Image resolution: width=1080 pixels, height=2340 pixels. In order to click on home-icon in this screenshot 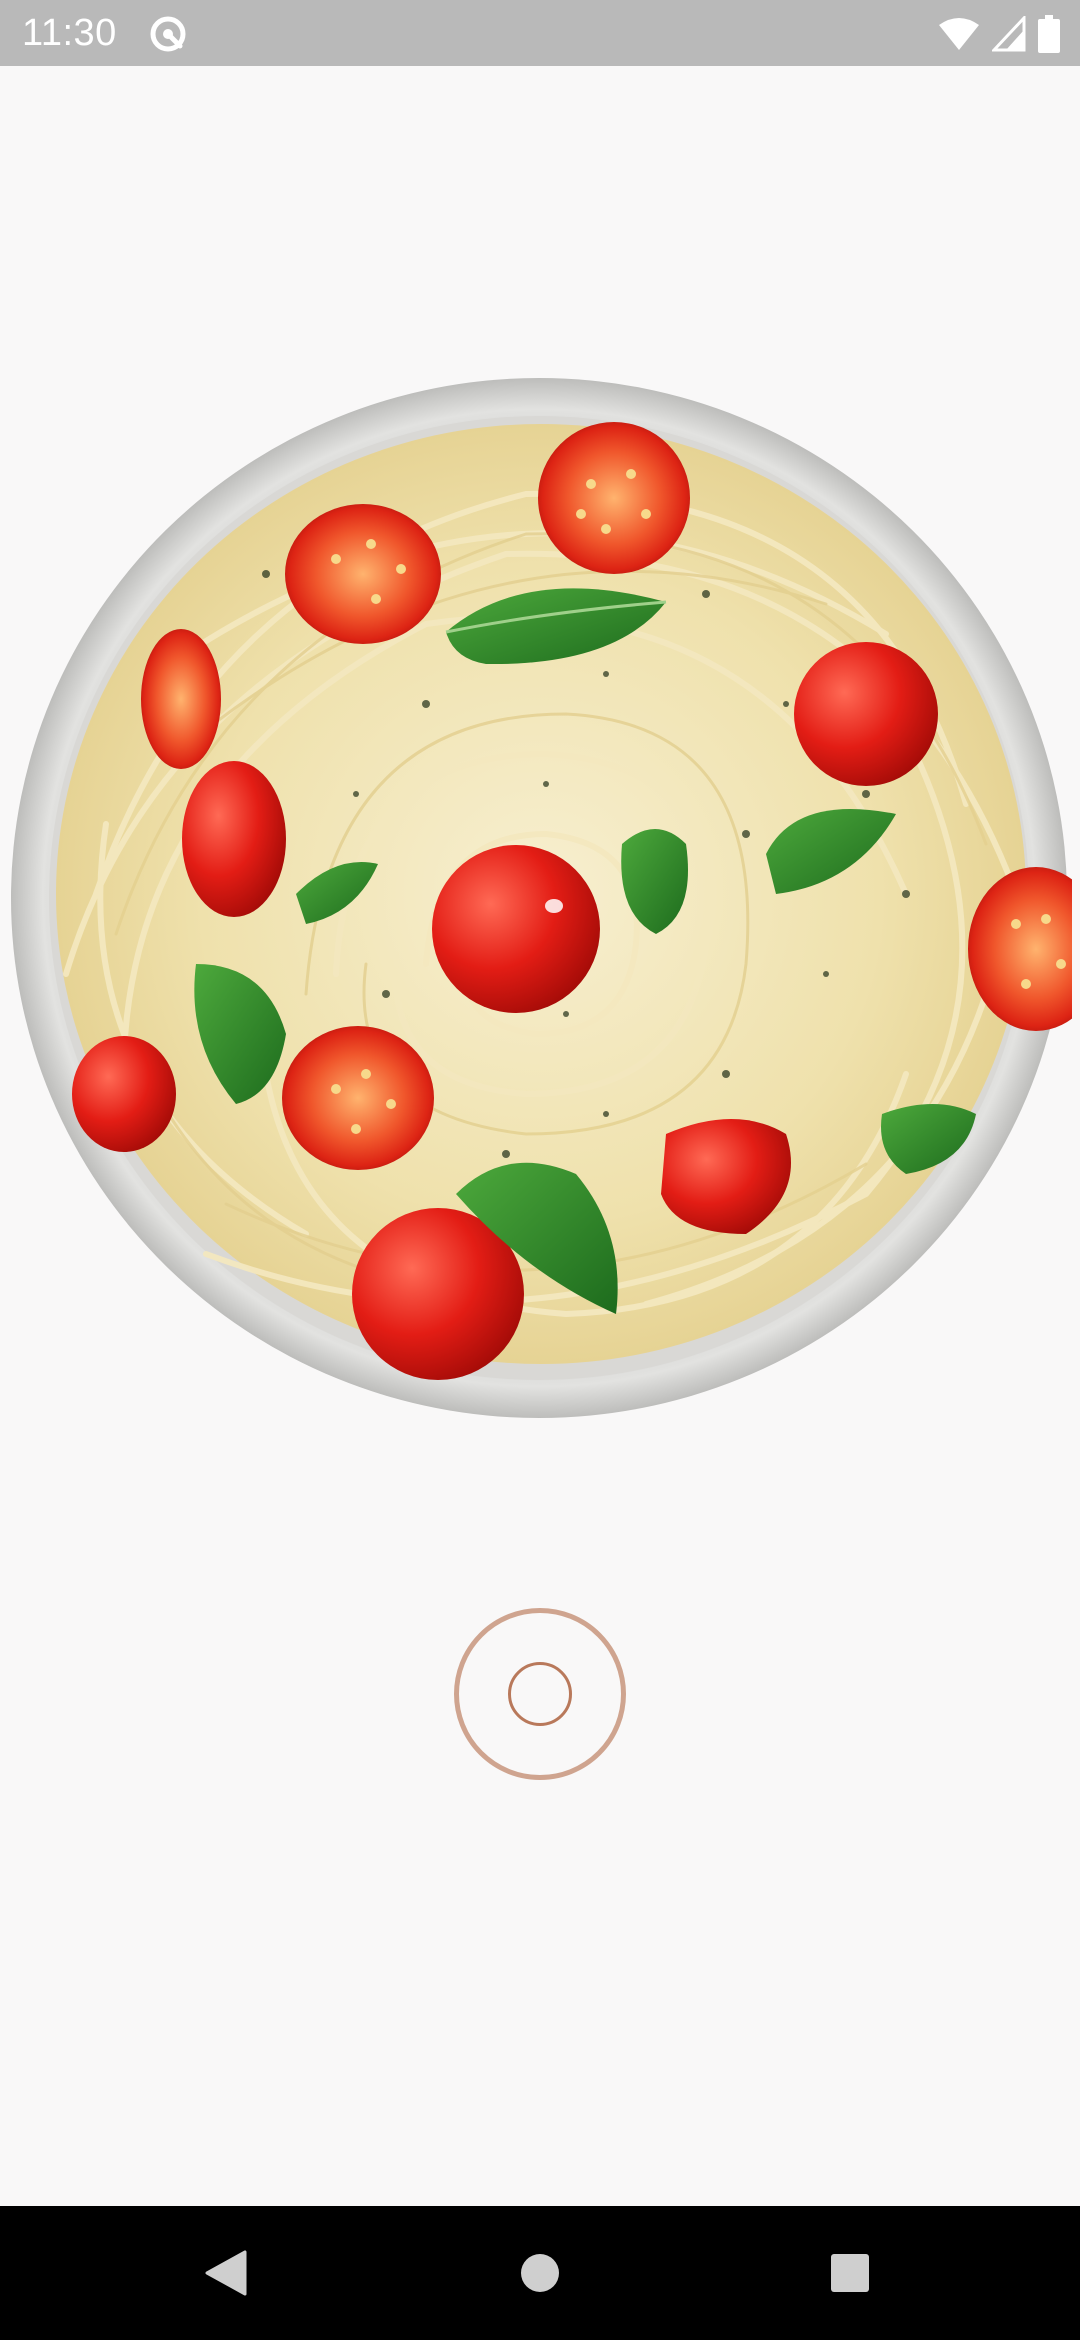, I will do `click(540, 2273)`.